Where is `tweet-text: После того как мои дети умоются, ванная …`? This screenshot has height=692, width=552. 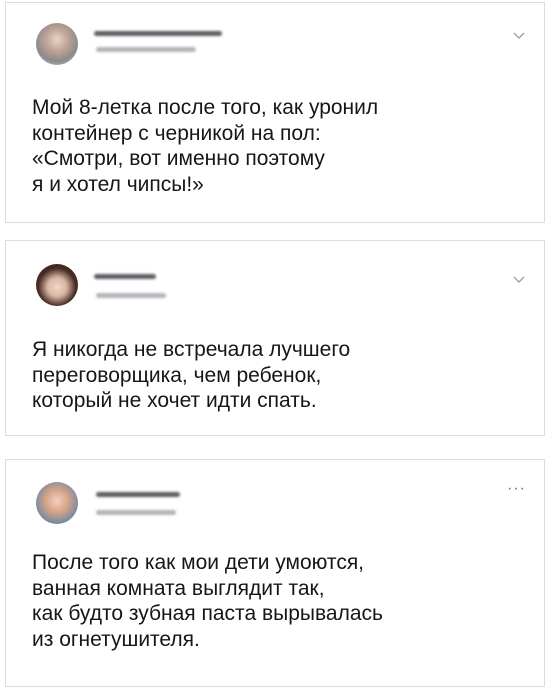
tweet-text: После того как мои дети умоются, ванная … is located at coordinates (207, 601).